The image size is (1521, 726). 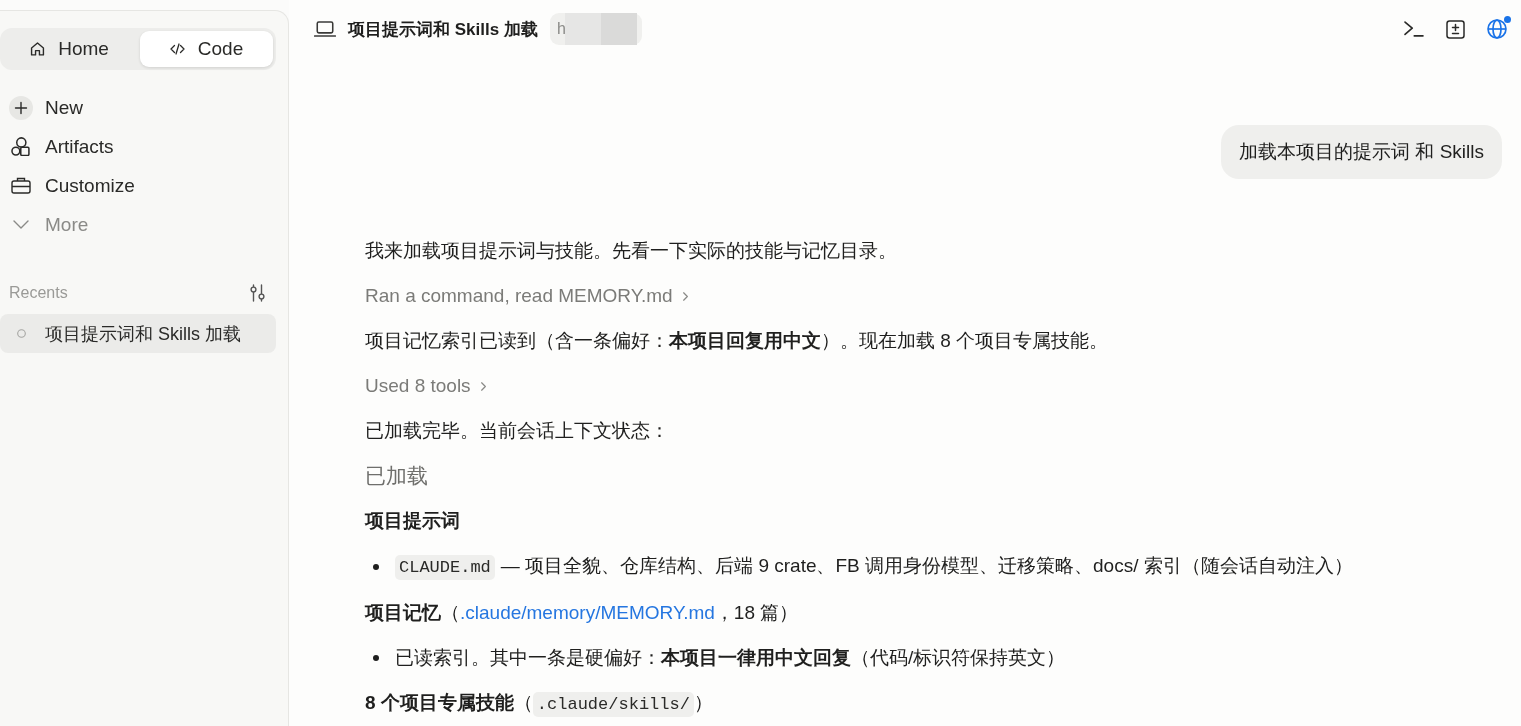 I want to click on nav-item: New, so click(x=138, y=107).